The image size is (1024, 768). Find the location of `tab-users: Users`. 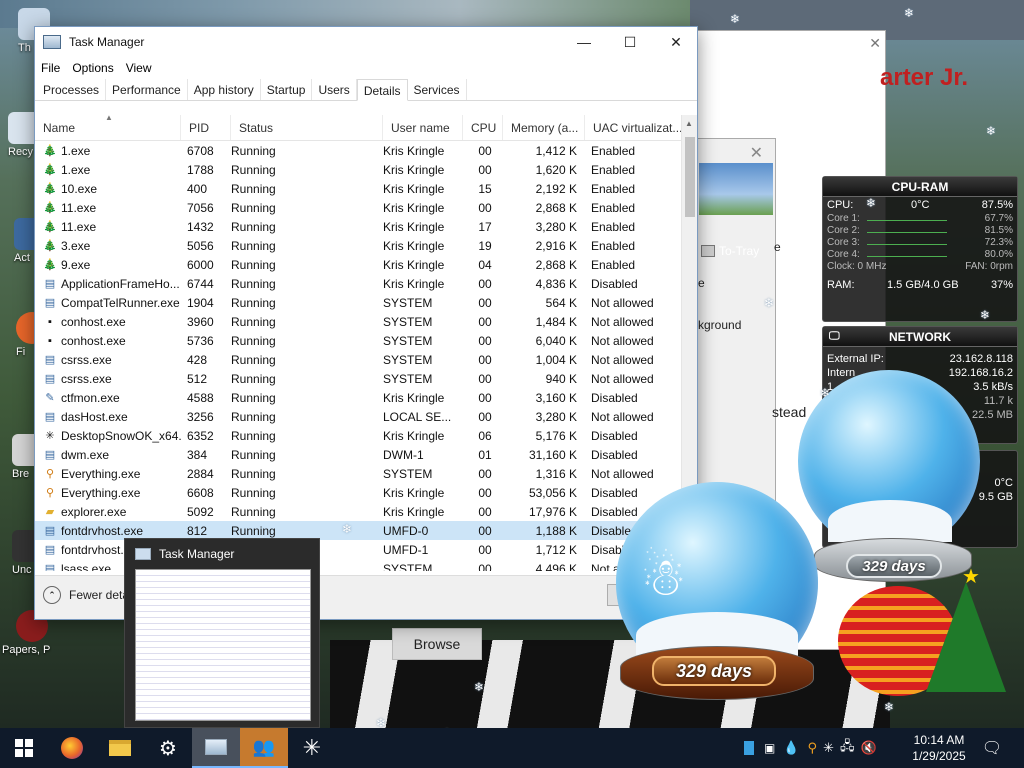

tab-users: Users is located at coordinates (334, 89).